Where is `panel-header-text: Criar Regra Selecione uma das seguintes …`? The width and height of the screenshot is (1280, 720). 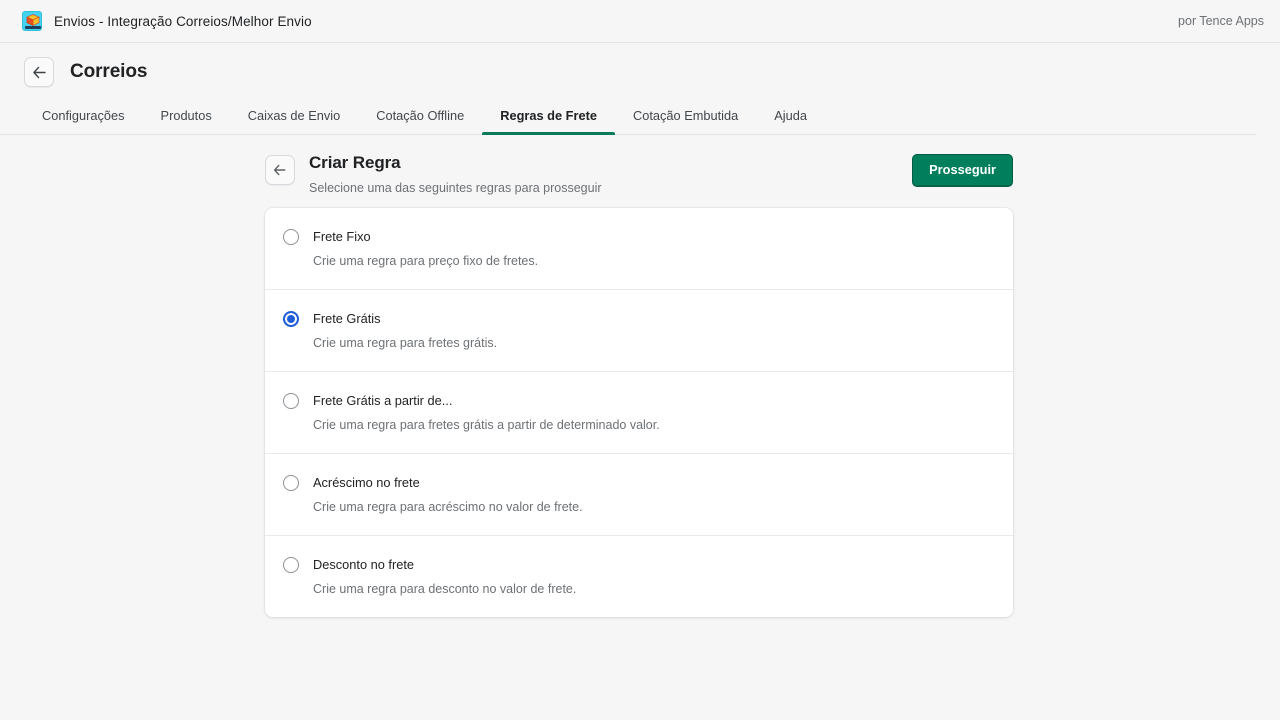
panel-header-text: Criar Regra Selecione uma das seguintes … is located at coordinates (455, 174).